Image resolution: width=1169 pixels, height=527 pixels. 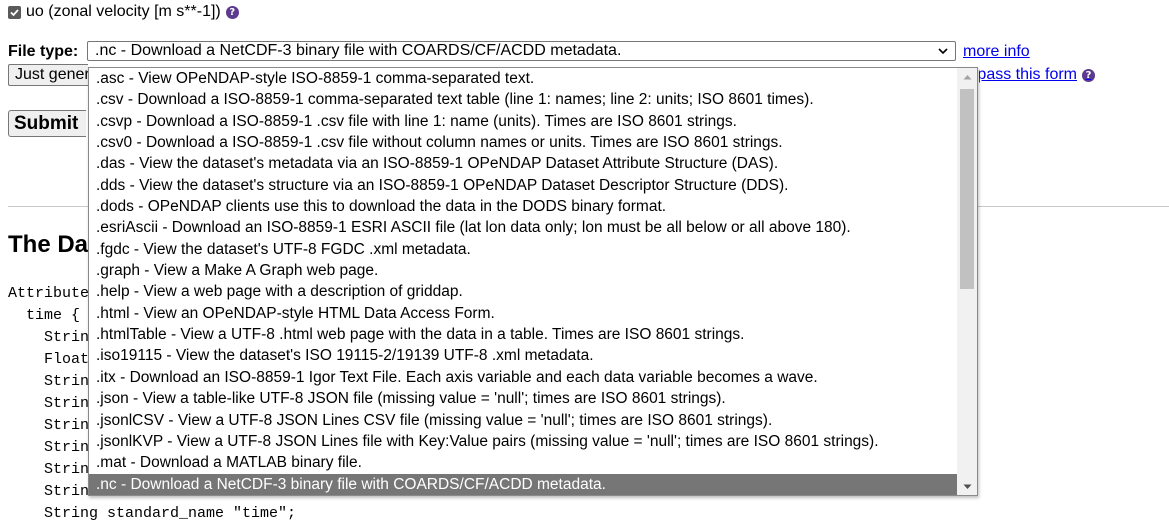 I want to click on code-line: String long_name "Time";, so click(x=66, y=425).